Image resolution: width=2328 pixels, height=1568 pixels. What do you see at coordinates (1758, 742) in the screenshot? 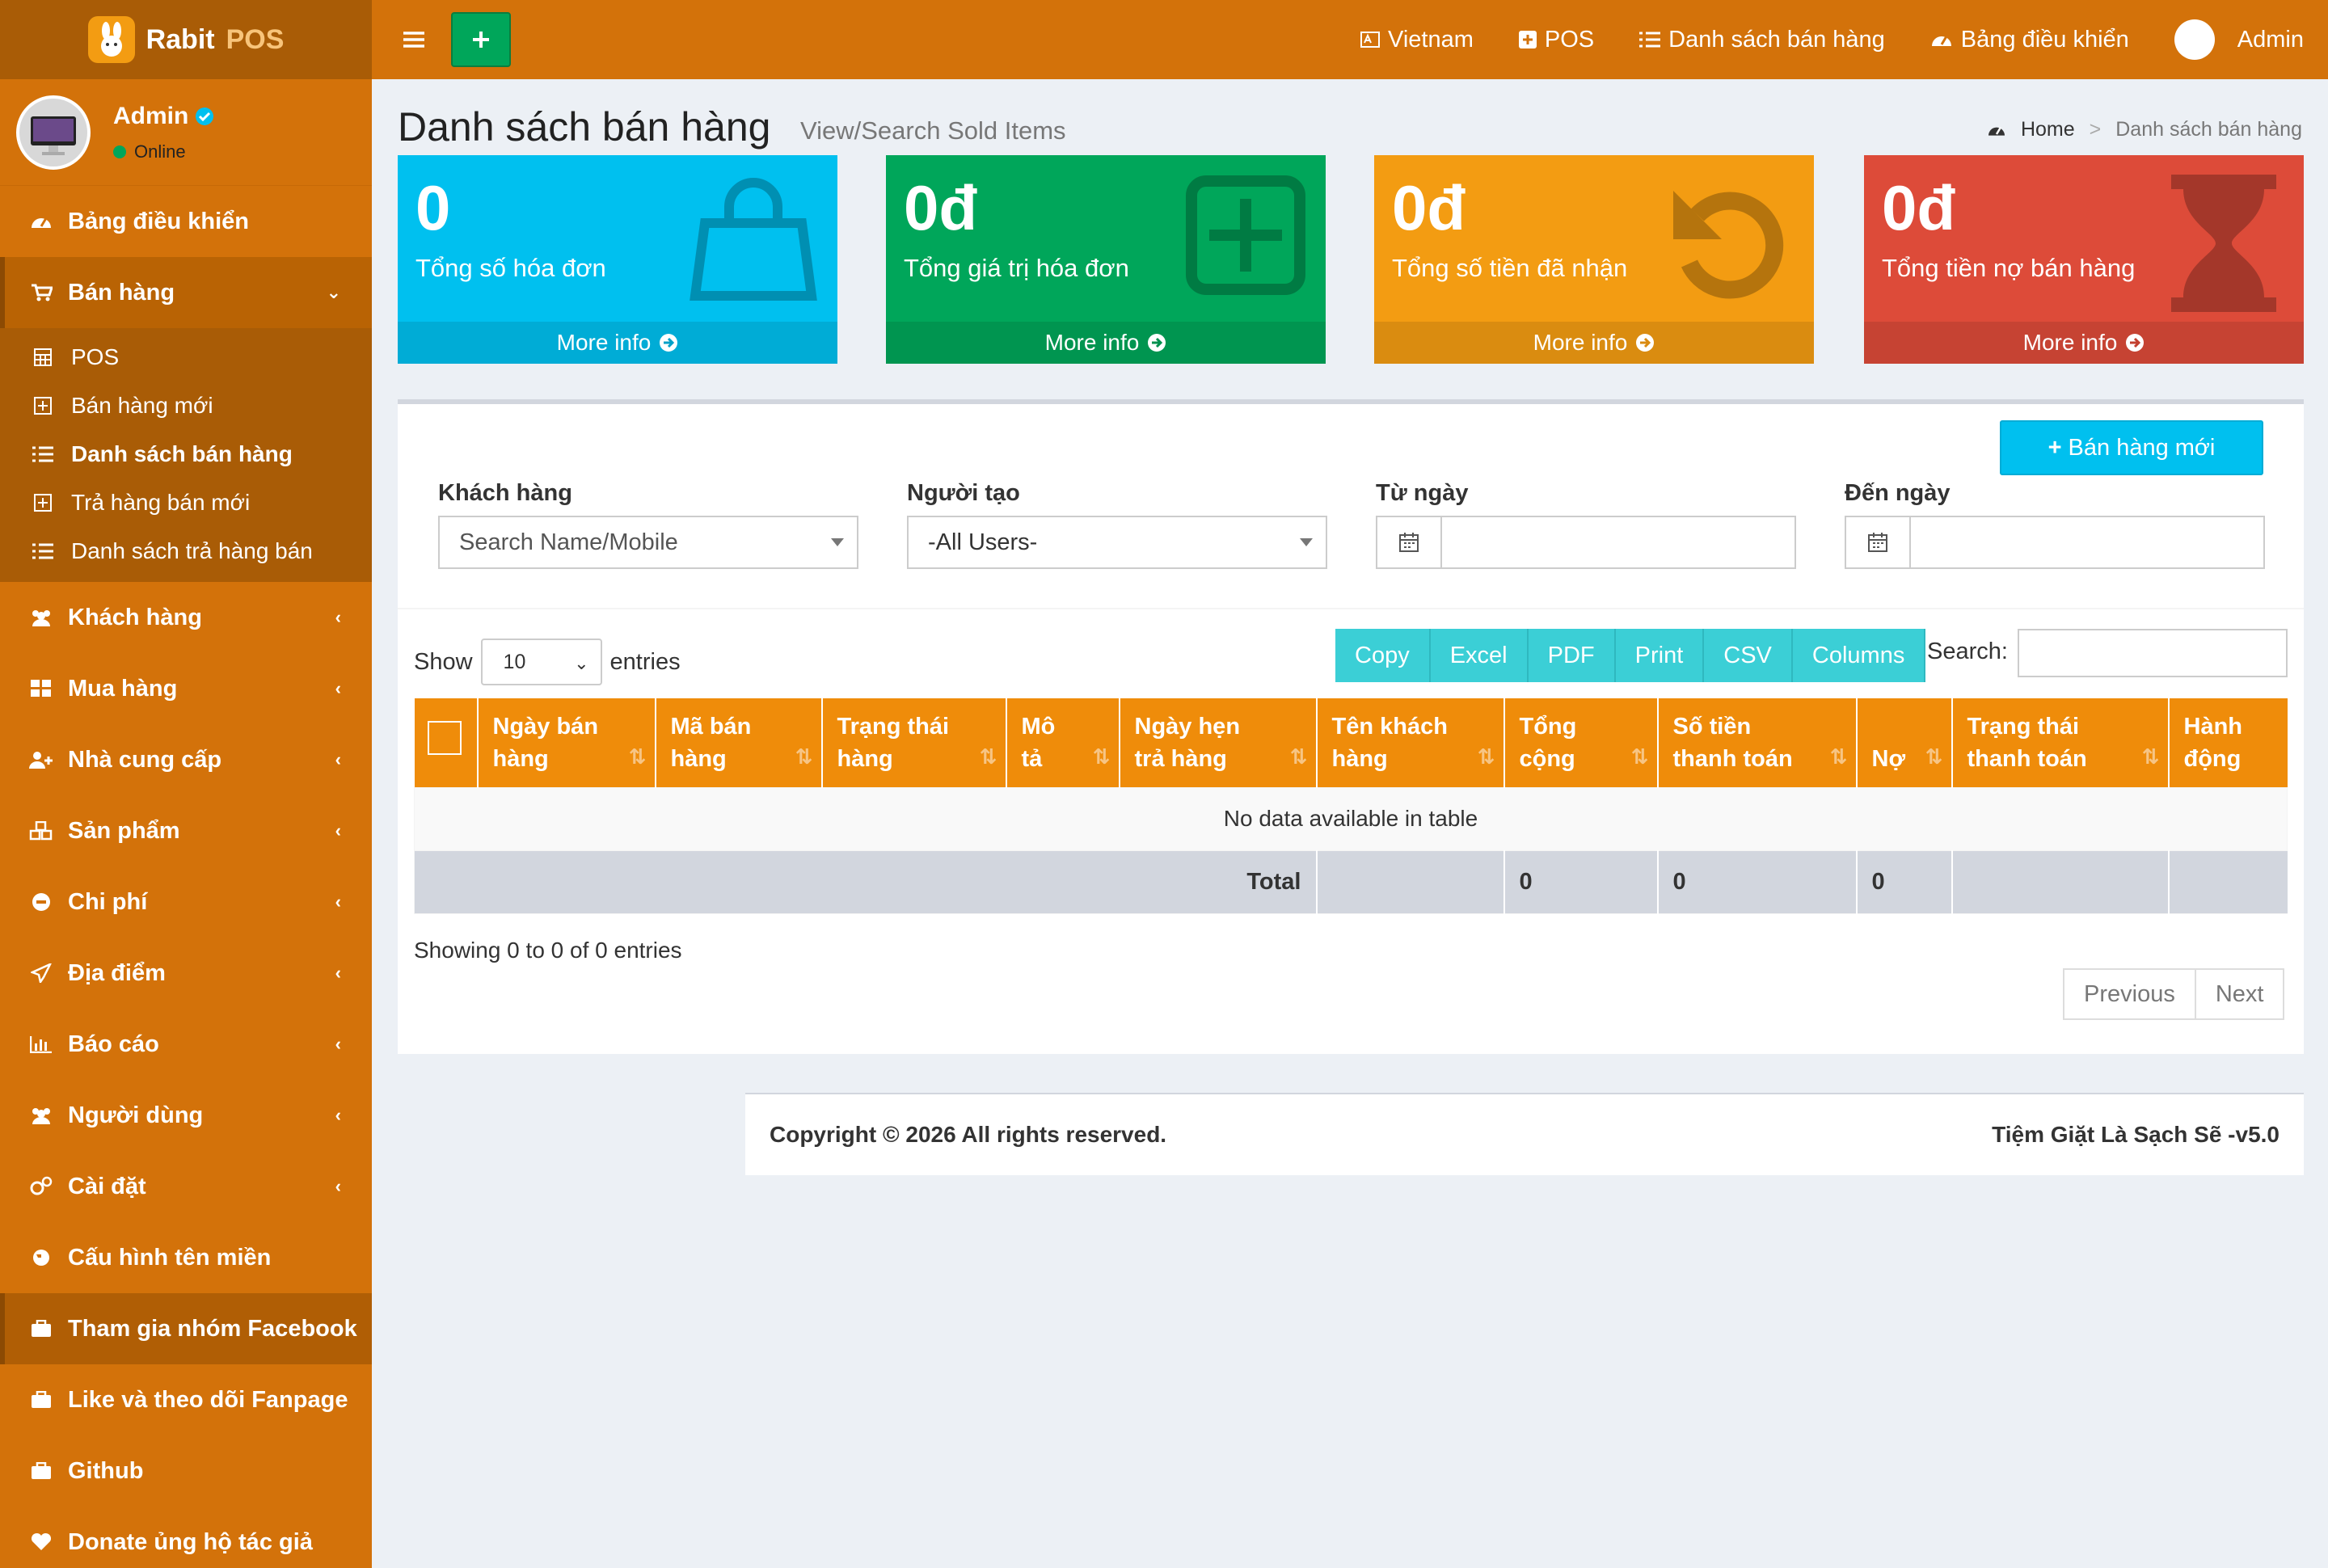
I see `col-amount-paid: Số tiền thanh toán ⇅` at bounding box center [1758, 742].